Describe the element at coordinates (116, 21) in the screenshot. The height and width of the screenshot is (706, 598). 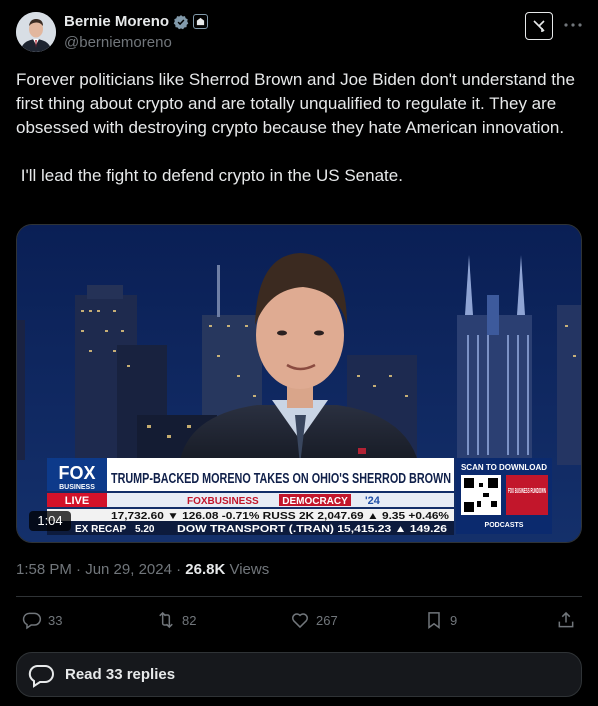
I see `author-name: Bernie Moreno` at that location.